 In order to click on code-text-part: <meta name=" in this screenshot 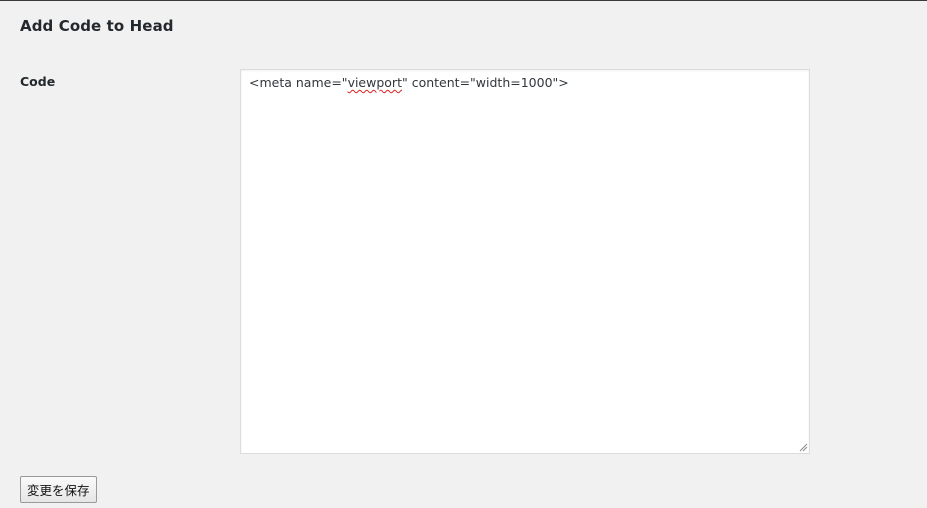, I will do `click(298, 82)`.